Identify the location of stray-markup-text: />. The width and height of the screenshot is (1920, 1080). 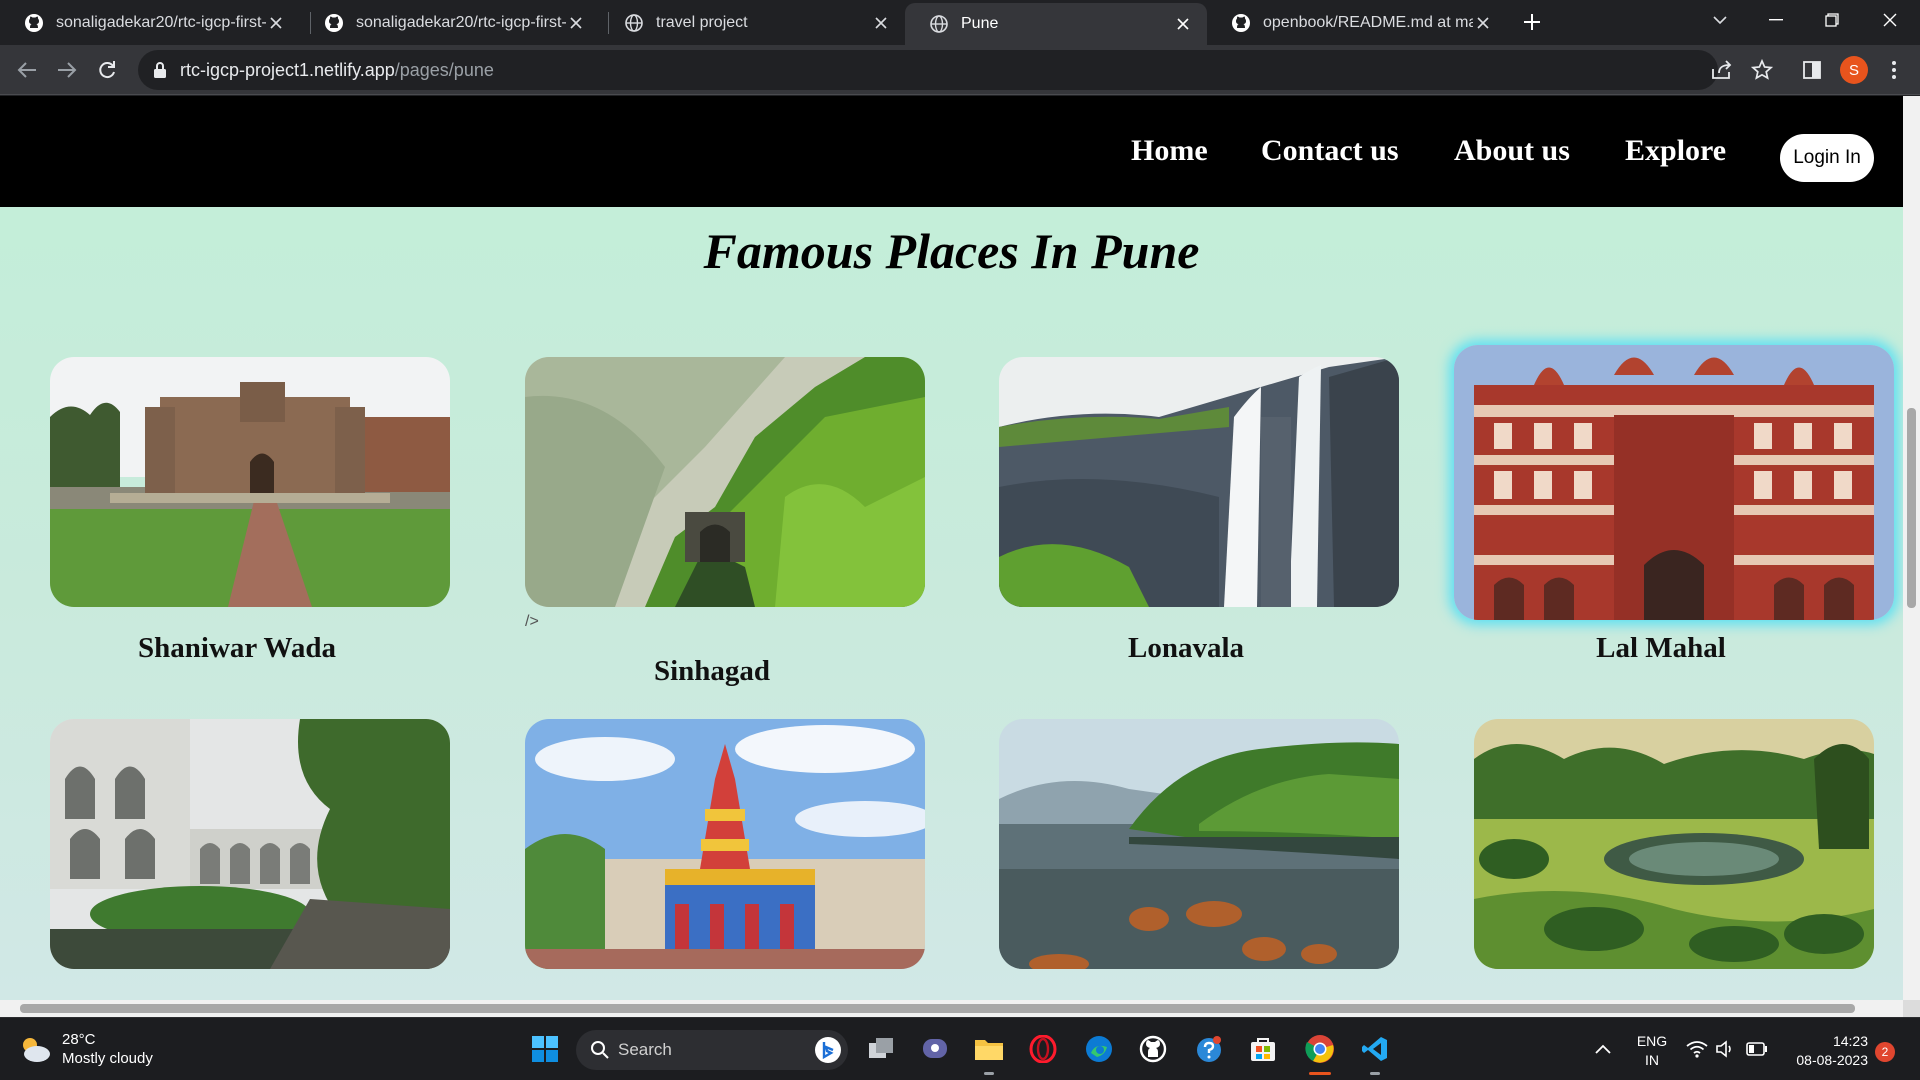
(532, 621).